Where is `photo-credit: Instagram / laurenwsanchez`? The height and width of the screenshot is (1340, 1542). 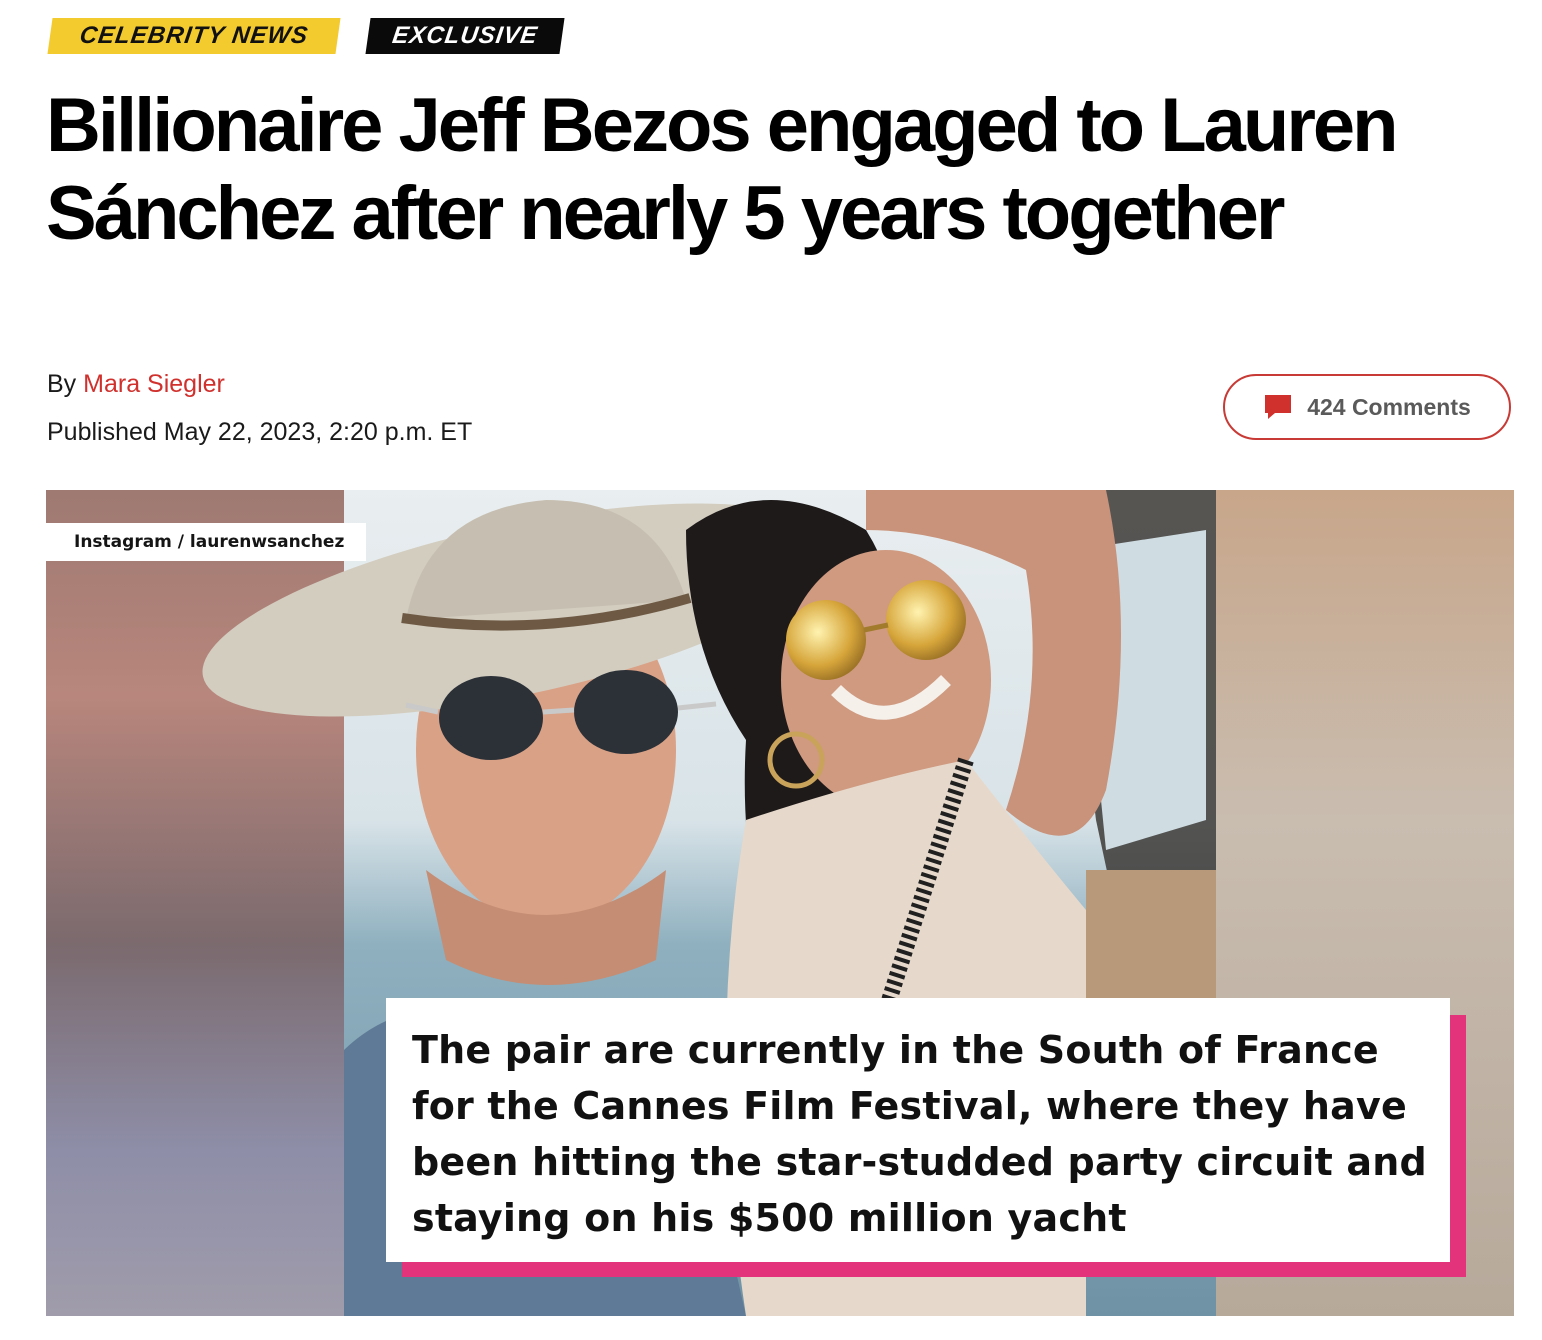
photo-credit: Instagram / laurenwsanchez is located at coordinates (206, 542).